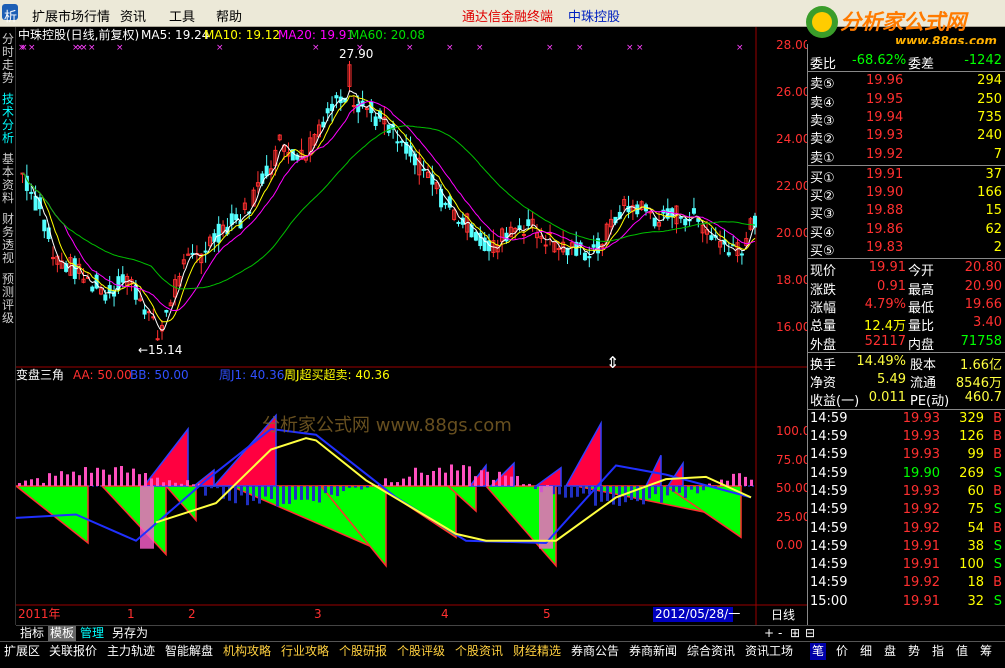 The image size is (1005, 668). Describe the element at coordinates (885, 304) in the screenshot. I see `quote-cell: 4.79%` at that location.